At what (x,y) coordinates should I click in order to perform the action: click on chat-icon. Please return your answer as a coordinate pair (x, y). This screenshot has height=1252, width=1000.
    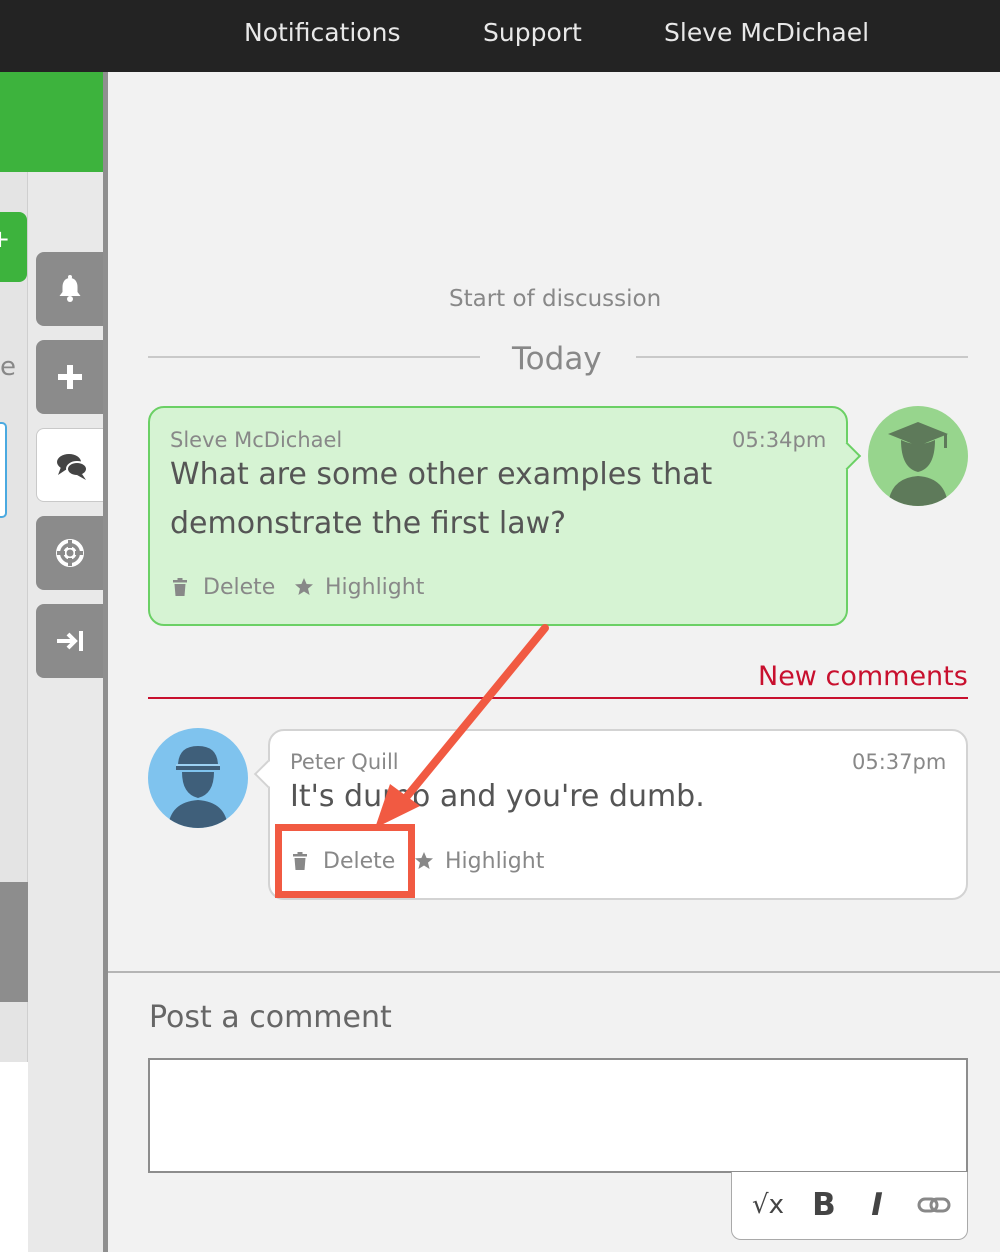
    Looking at the image, I should click on (72, 467).